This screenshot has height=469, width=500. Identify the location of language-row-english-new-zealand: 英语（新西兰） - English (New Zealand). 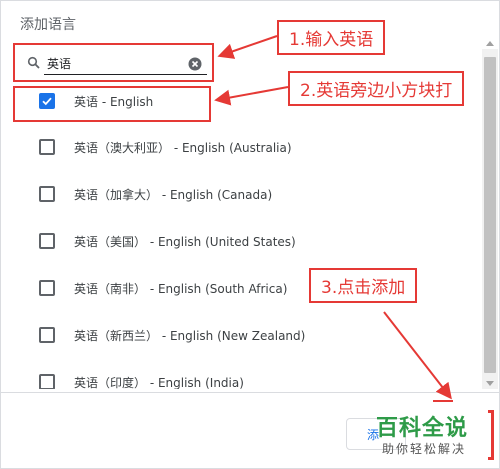
(241, 336).